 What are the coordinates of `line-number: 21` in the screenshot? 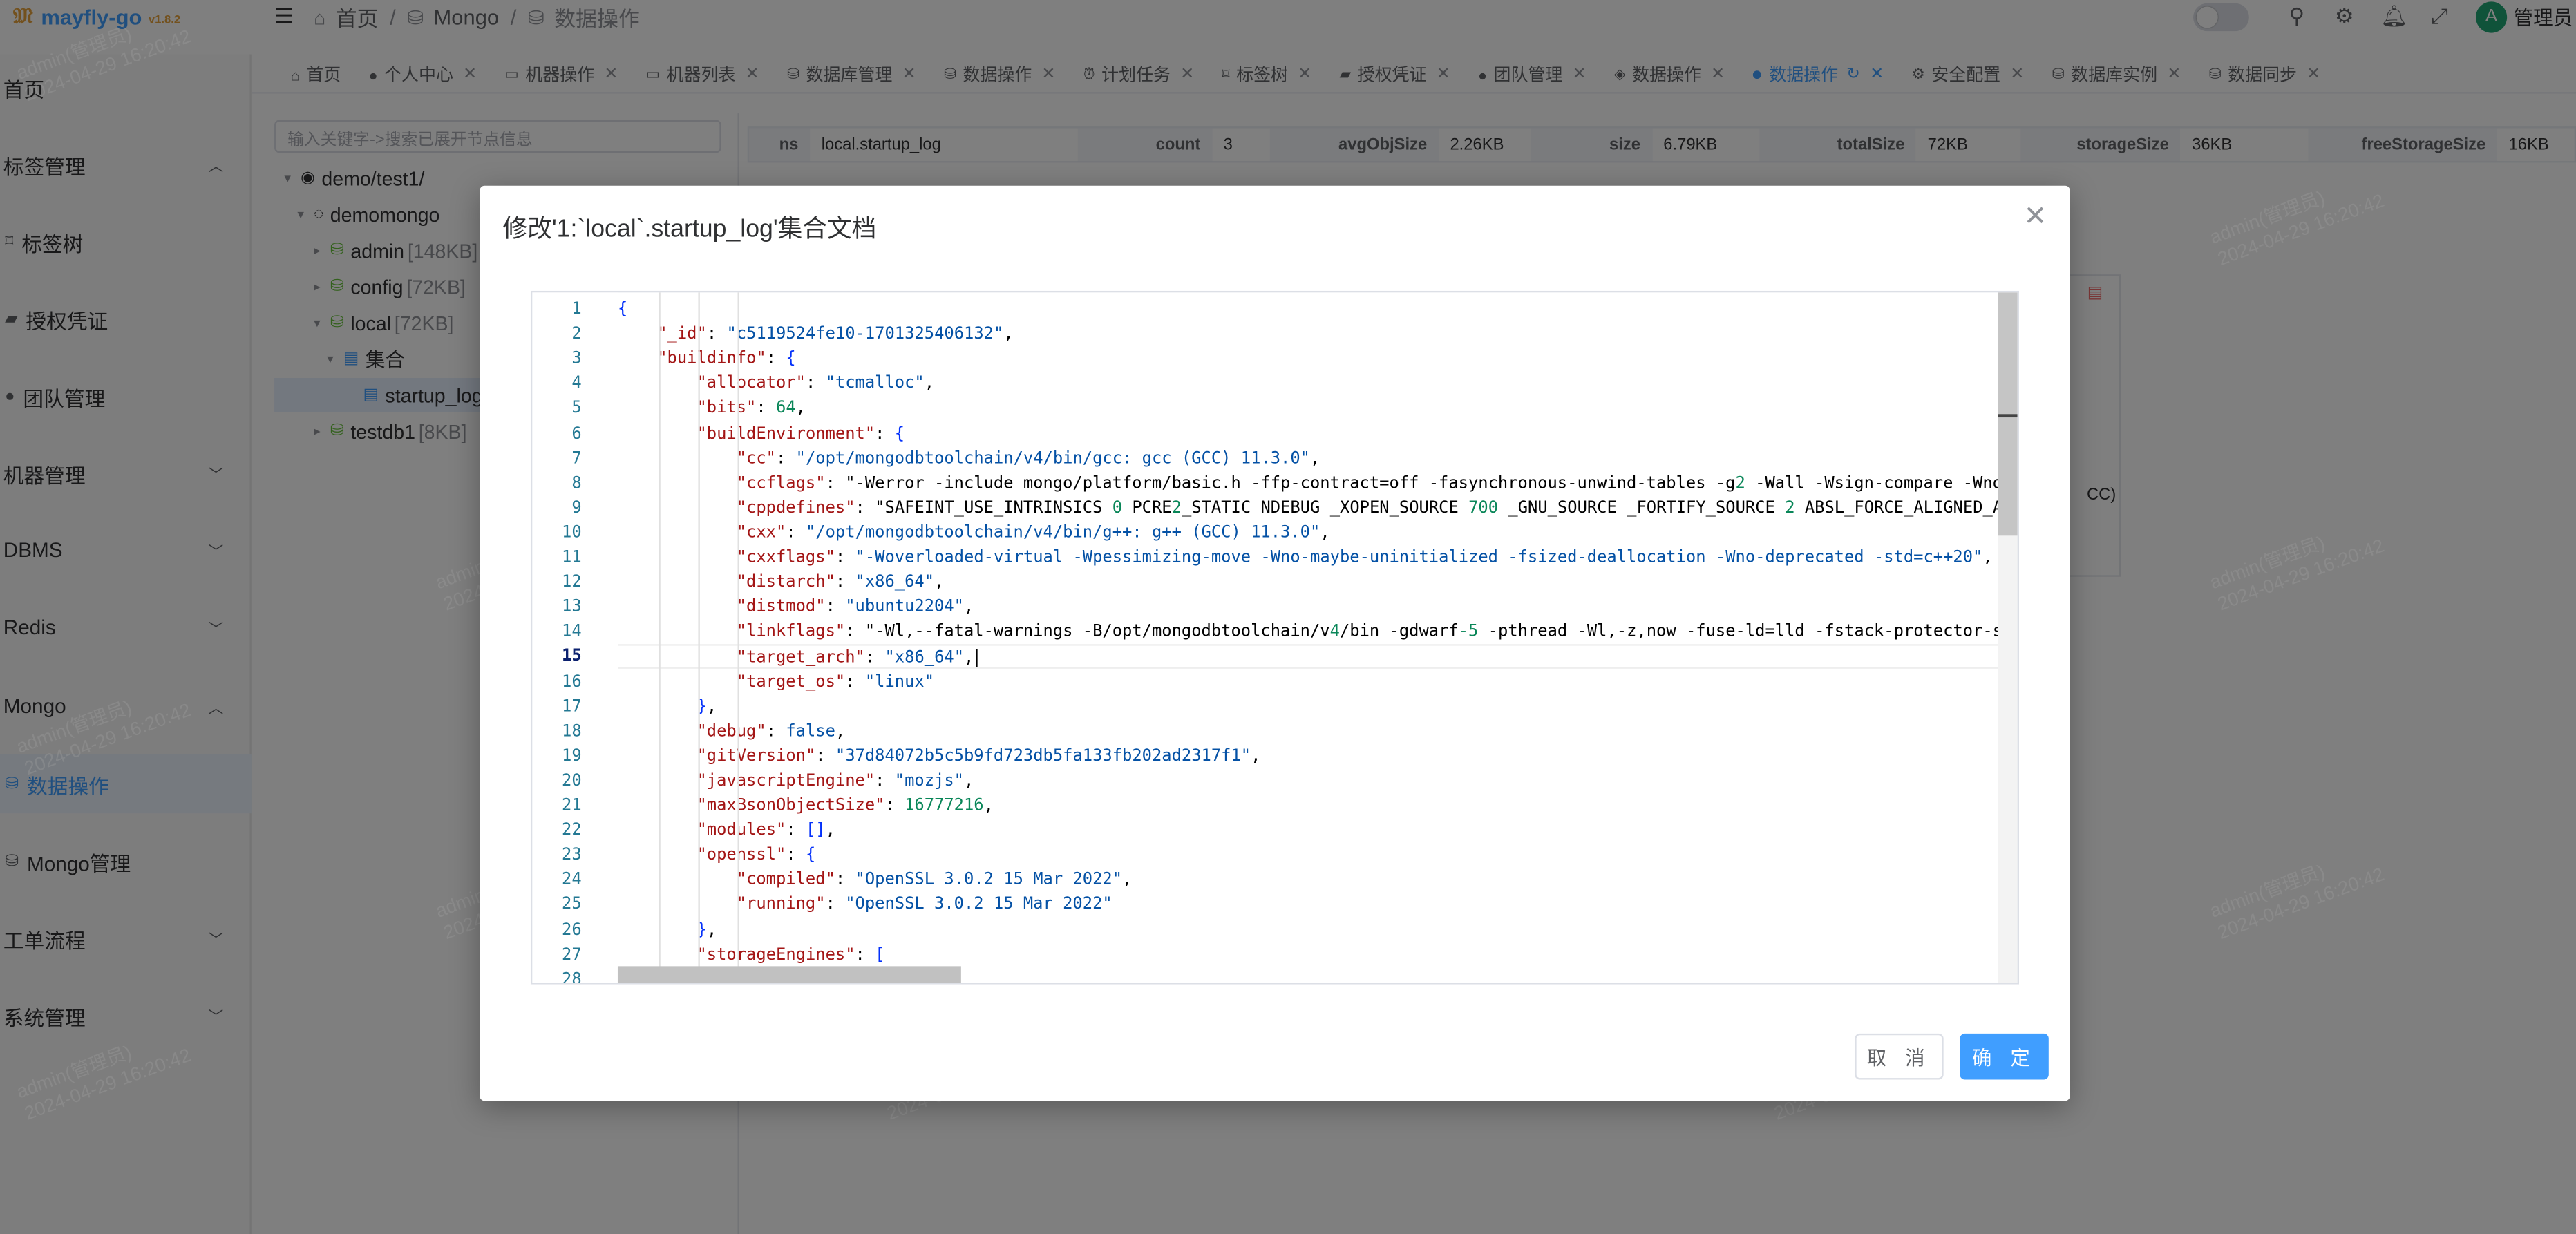 It's located at (572, 806).